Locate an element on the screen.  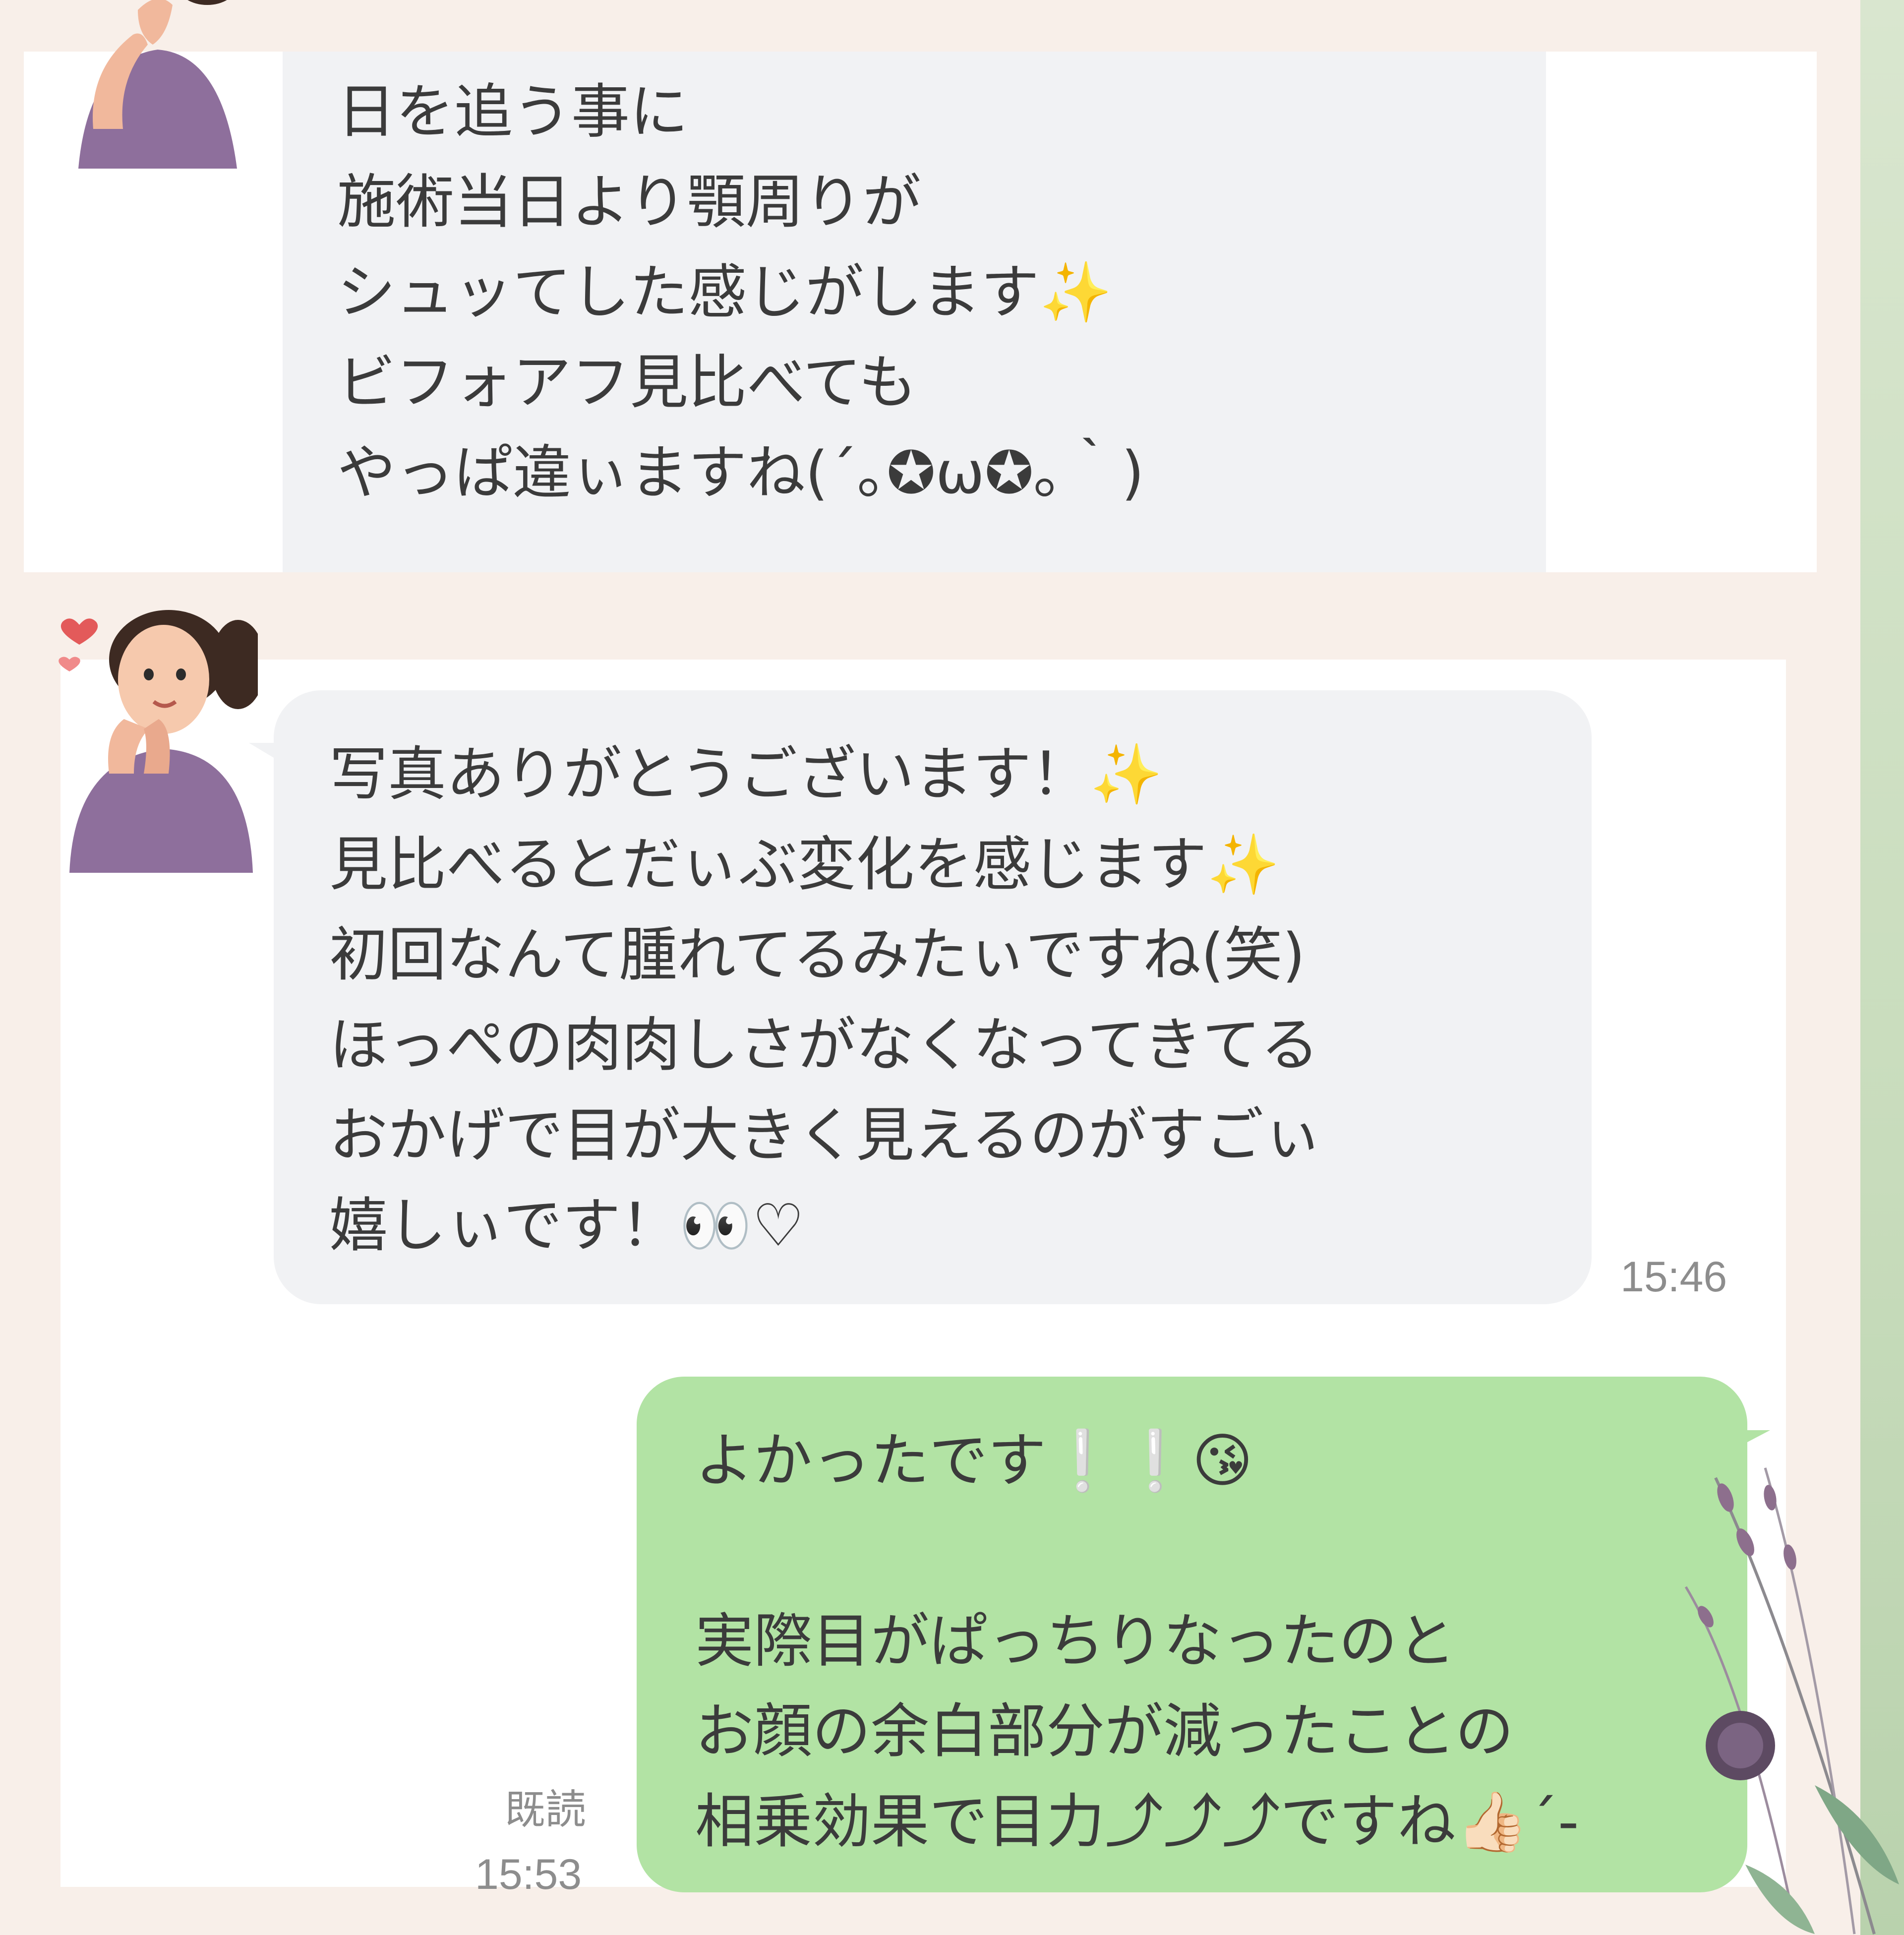
message-timestamp: 15:46 is located at coordinates (1673, 1277).